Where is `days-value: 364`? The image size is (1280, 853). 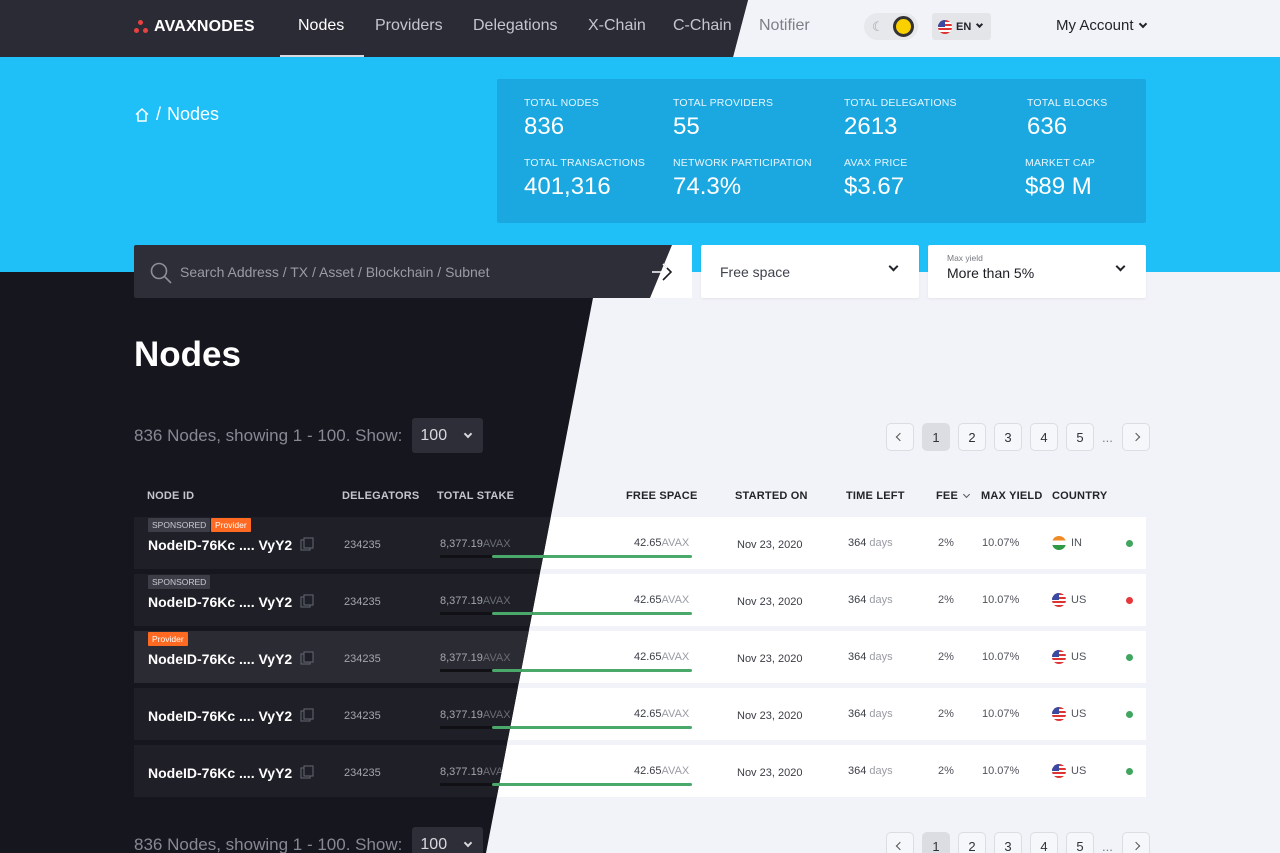
days-value: 364 is located at coordinates (857, 771).